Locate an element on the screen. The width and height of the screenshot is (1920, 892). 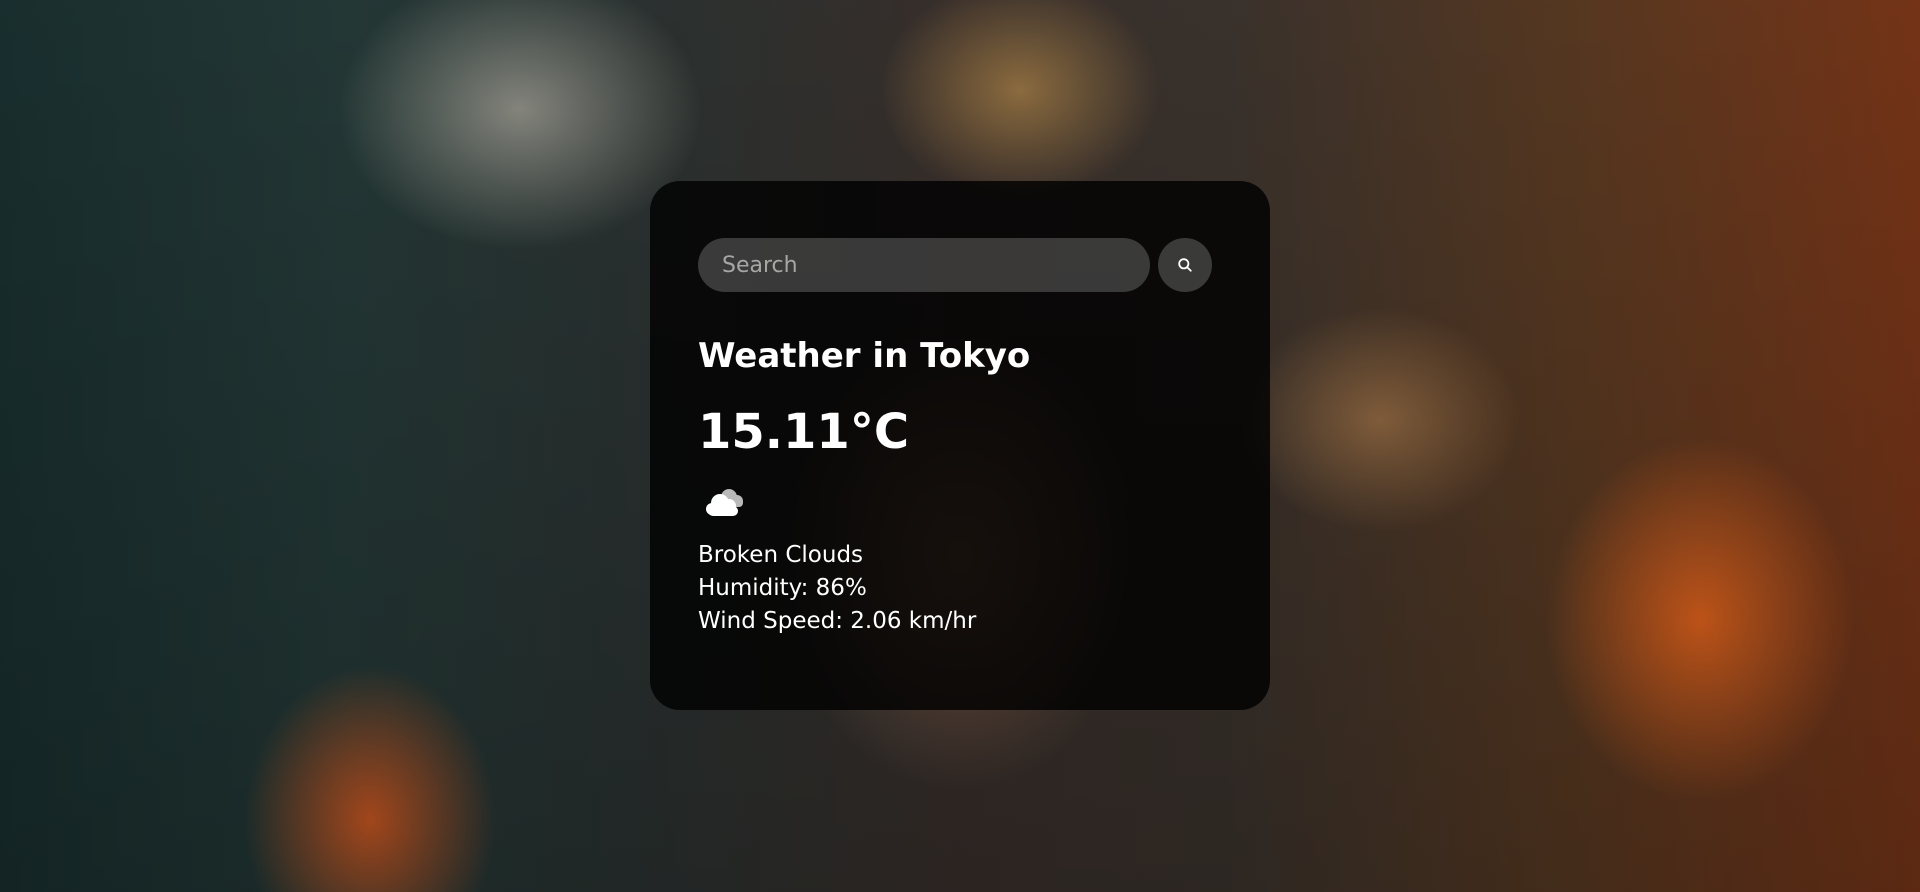
search-button is located at coordinates (1185, 265).